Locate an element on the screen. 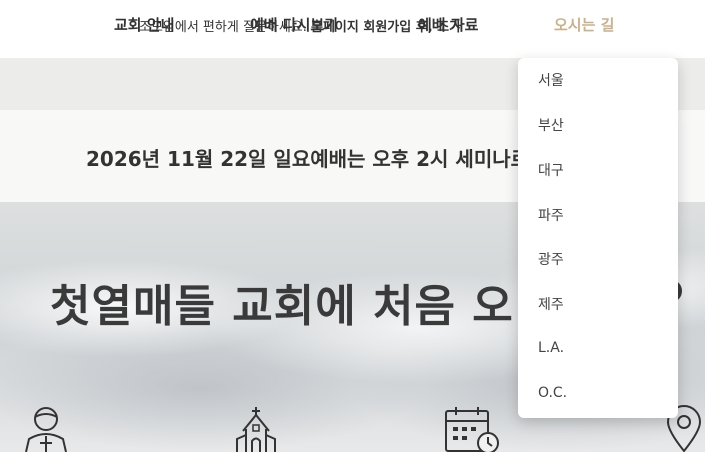 This screenshot has width=705, height=452. notice-text-plain: 조모임에서 편하게 질문하세요. is located at coordinates (225, 27).